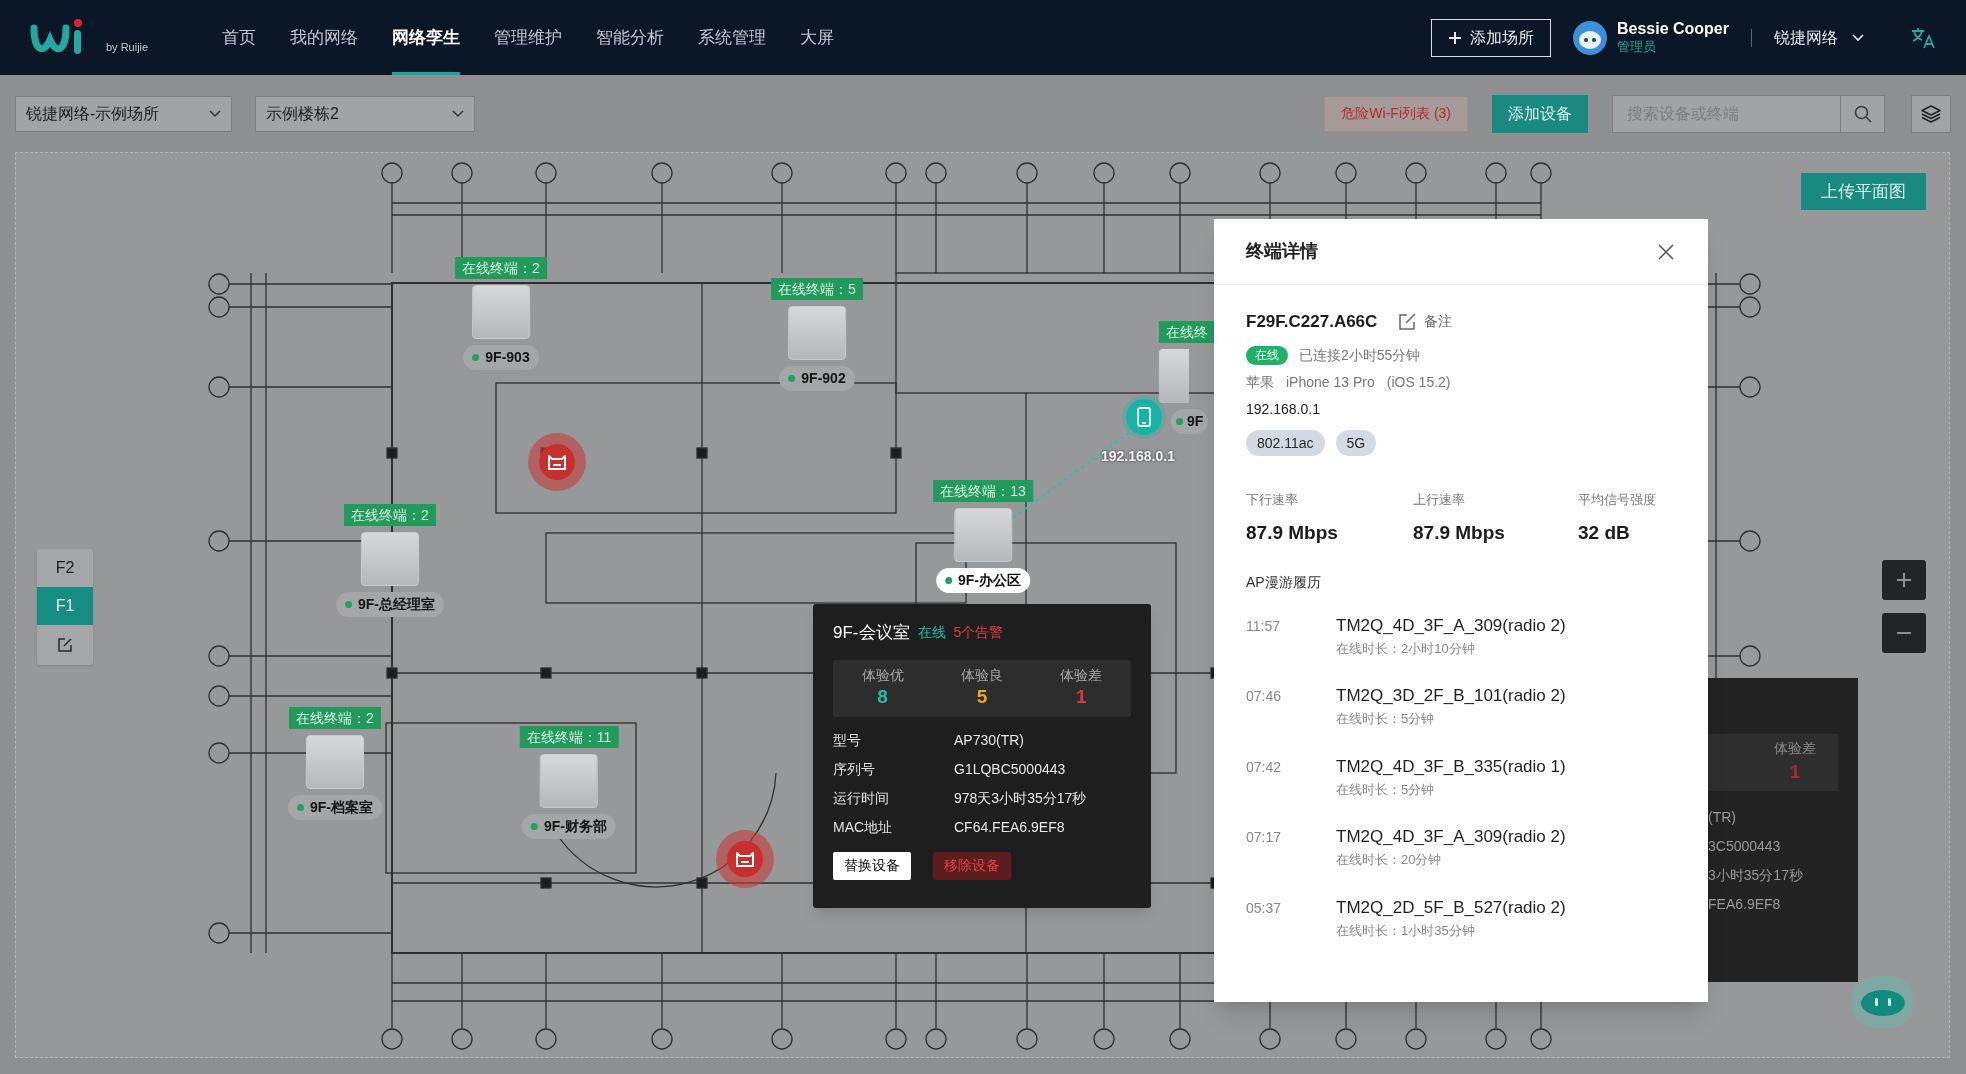 This screenshot has height=1074, width=1966. What do you see at coordinates (1138, 456) in the screenshot?
I see `terminal-ip-label: 192.168.0.1` at bounding box center [1138, 456].